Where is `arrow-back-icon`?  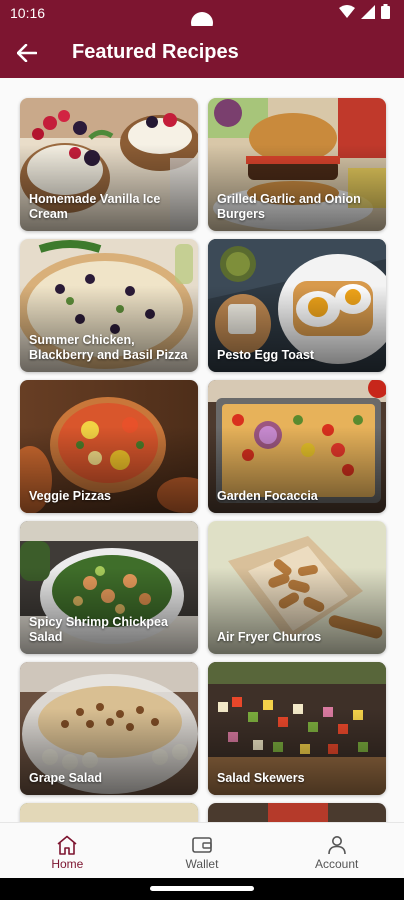 arrow-back-icon is located at coordinates (27, 53).